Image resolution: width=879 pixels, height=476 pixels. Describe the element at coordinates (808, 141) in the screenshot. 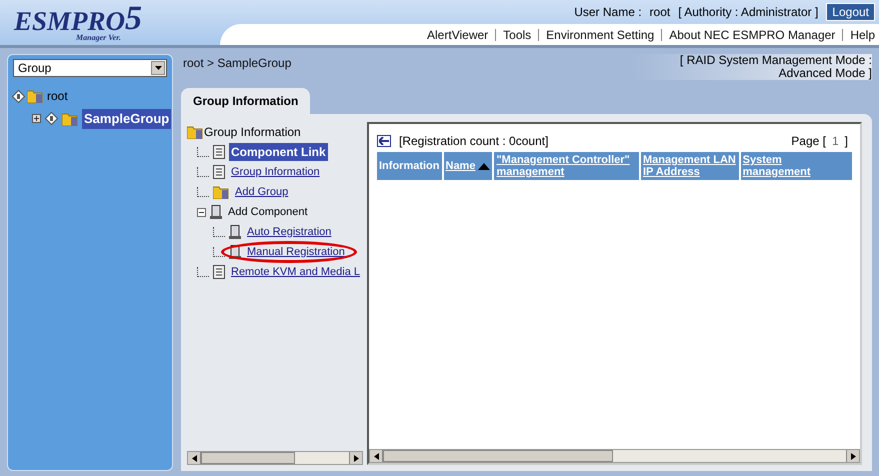

I see `page-label: Page [` at that location.